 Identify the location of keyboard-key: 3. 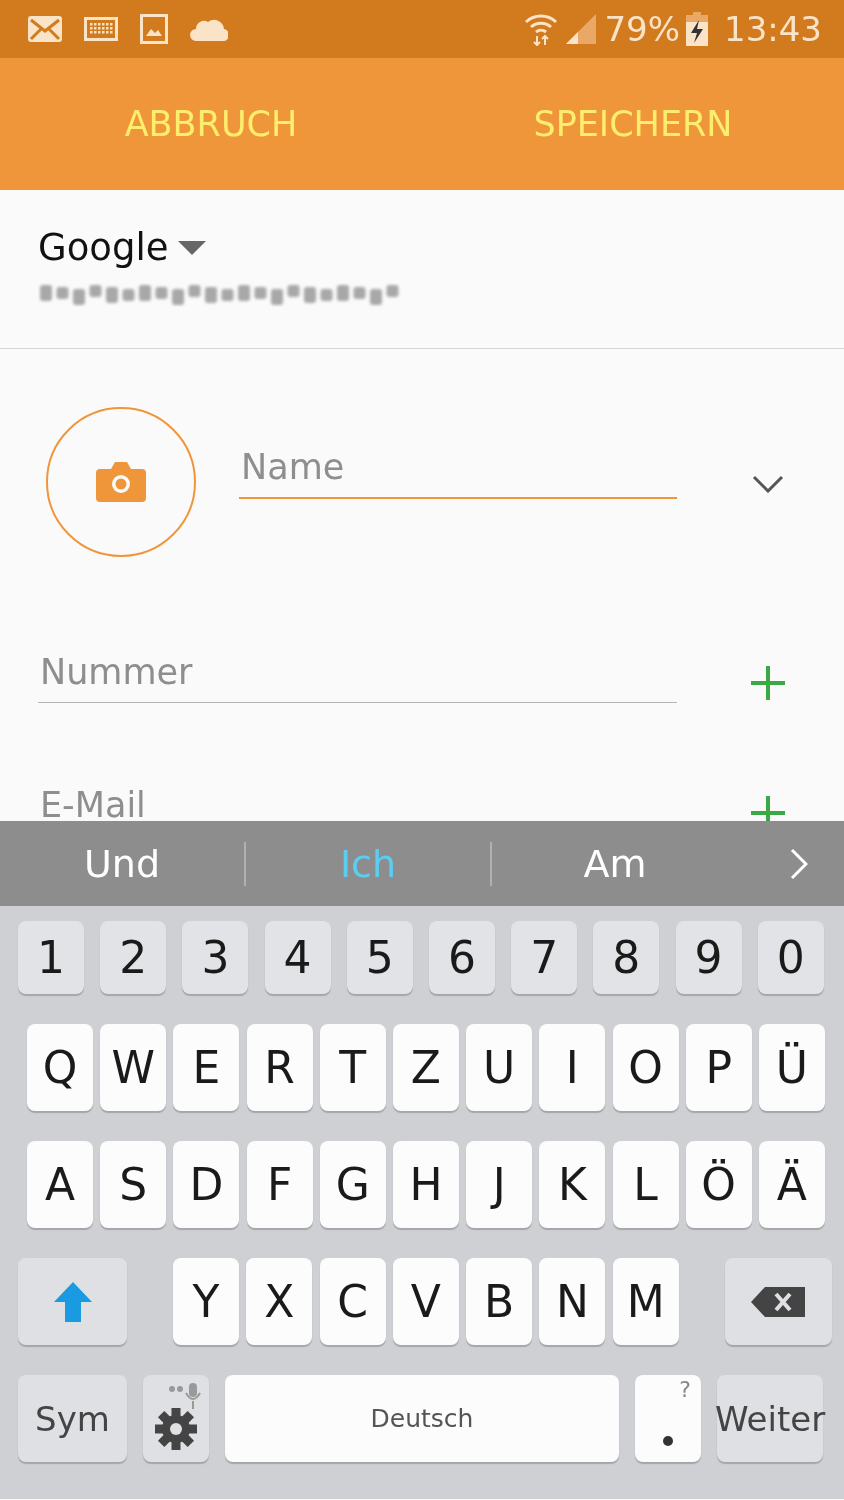
(215, 957).